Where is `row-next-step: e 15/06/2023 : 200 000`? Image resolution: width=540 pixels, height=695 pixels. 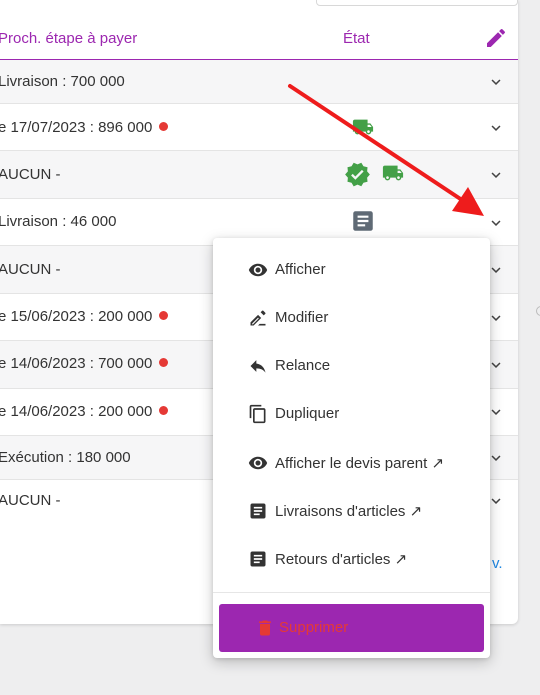
row-next-step: e 15/06/2023 : 200 000 is located at coordinates (84, 316).